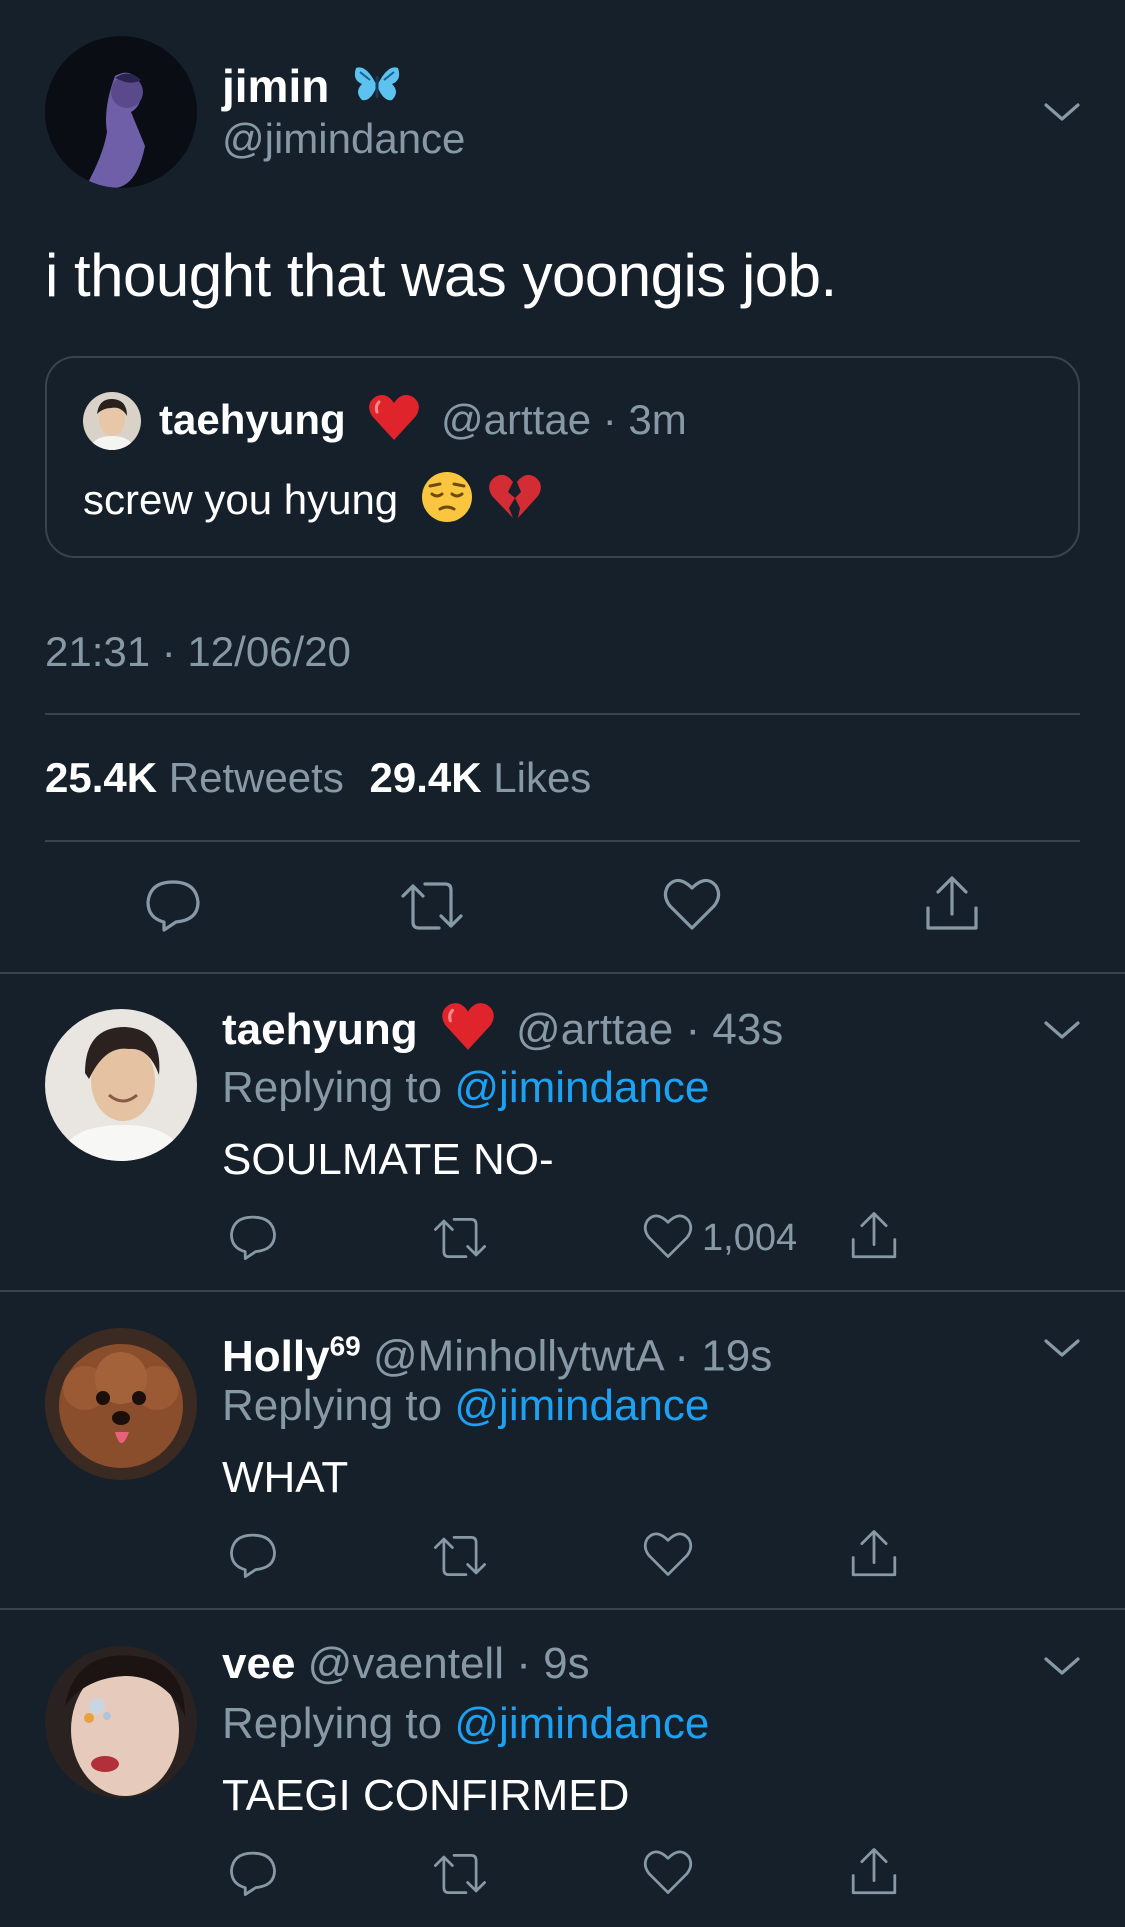 The height and width of the screenshot is (1927, 1125). I want to click on reply-time: 9s, so click(566, 1663).